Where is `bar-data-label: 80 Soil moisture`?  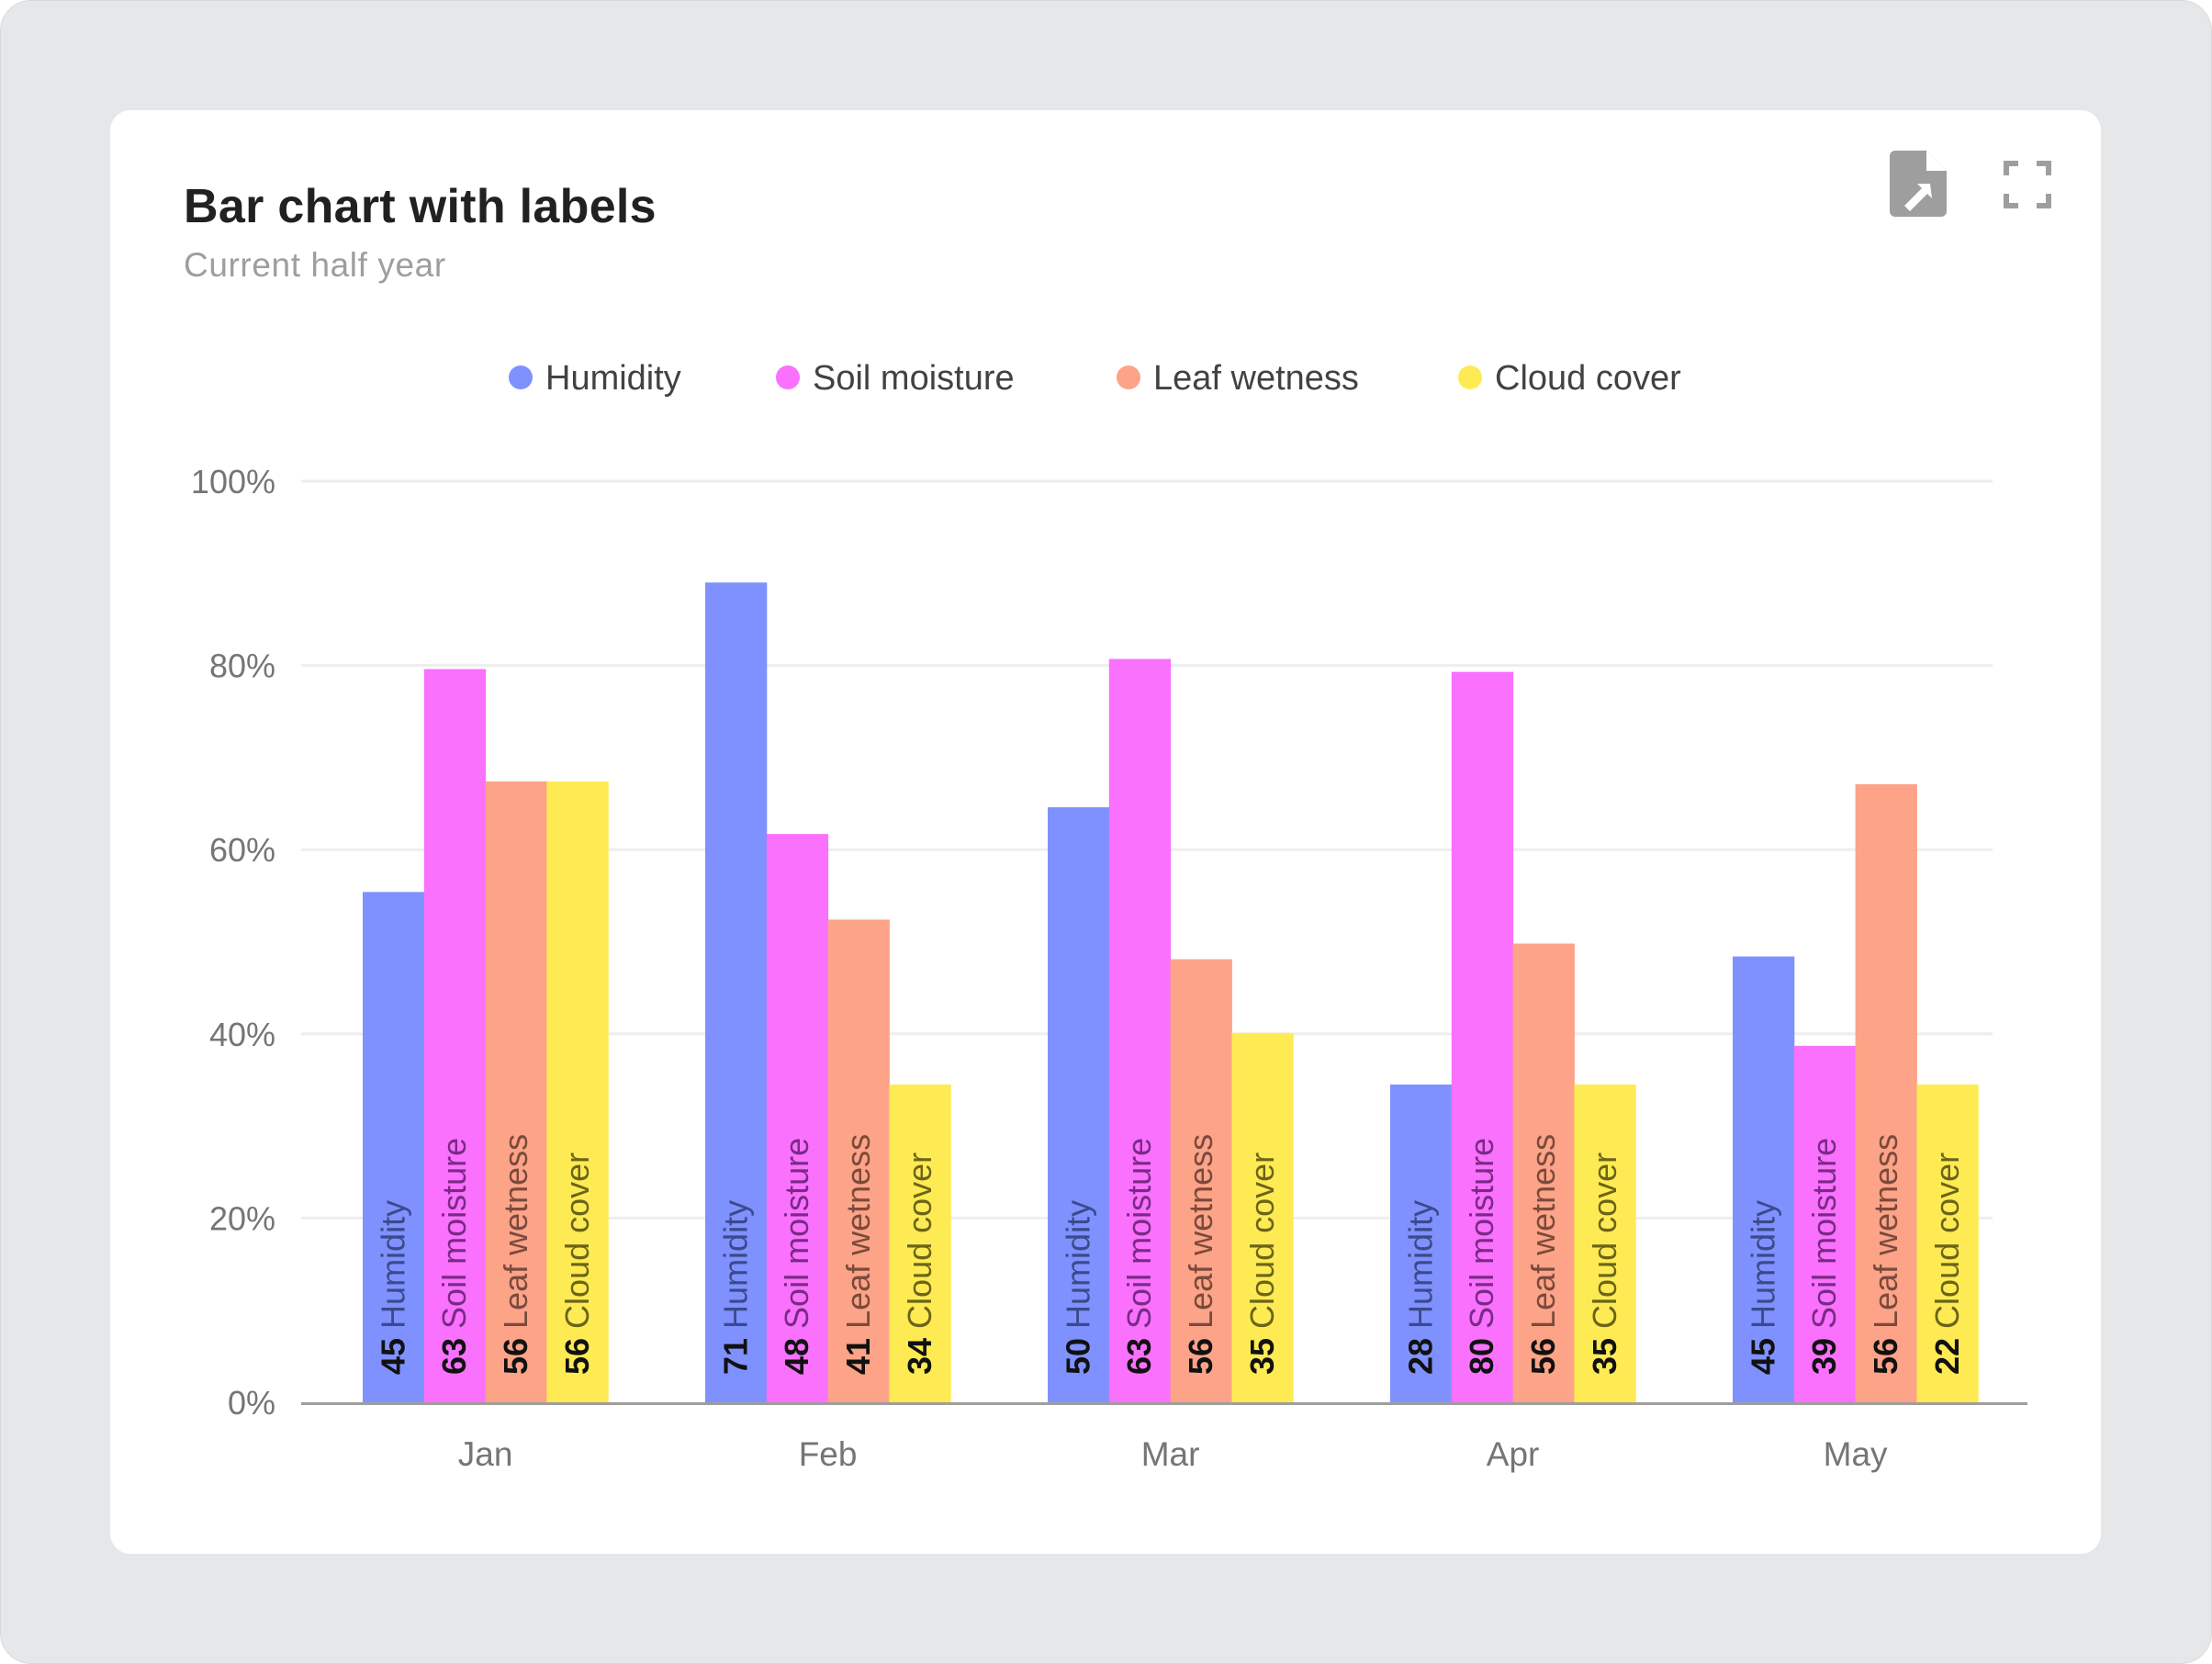
bar-data-label: 80 Soil moisture is located at coordinates (1481, 1256).